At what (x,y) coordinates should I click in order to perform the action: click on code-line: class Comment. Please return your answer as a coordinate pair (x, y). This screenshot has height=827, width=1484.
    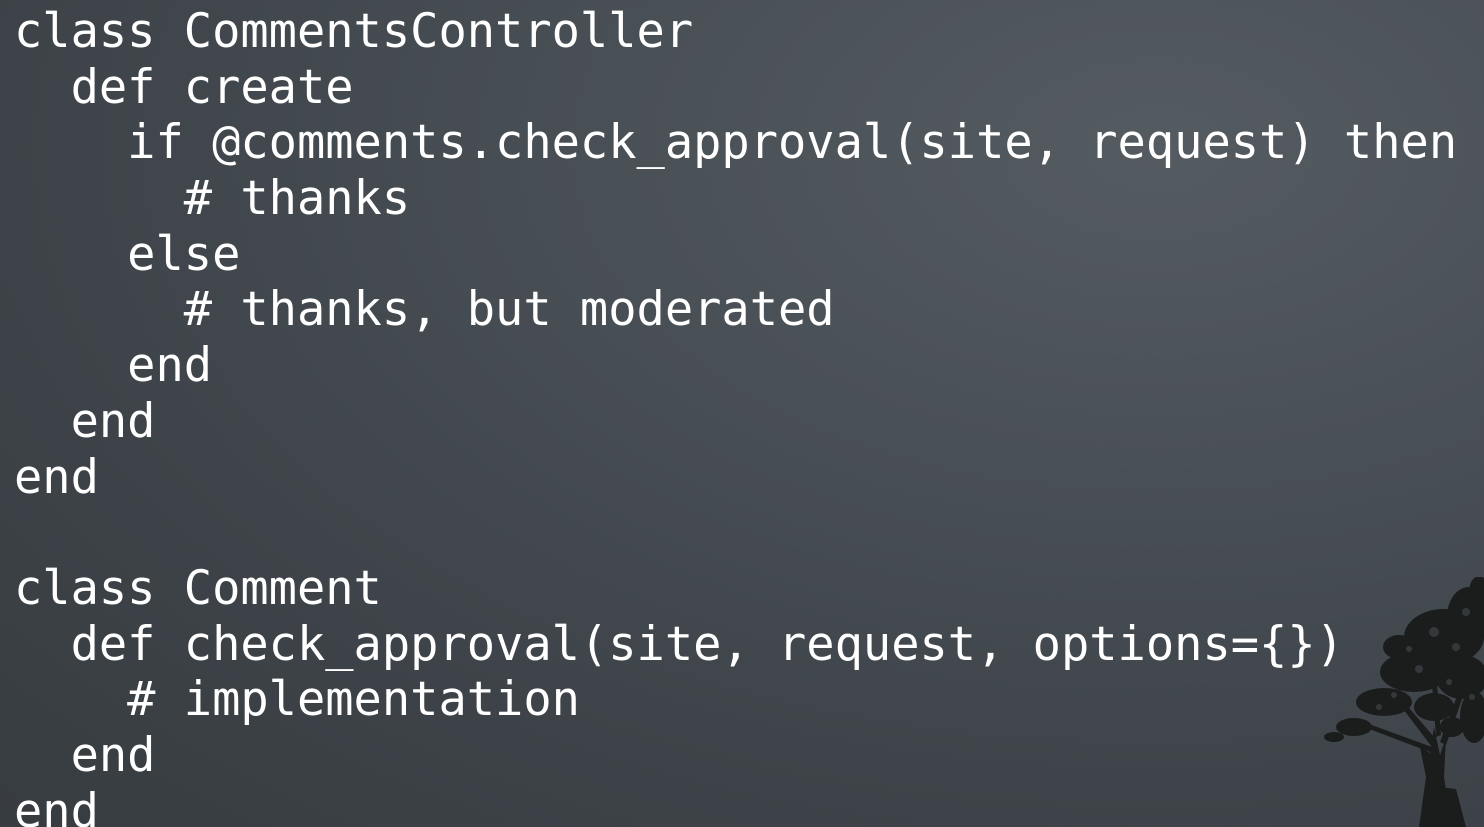
    Looking at the image, I should click on (198, 588).